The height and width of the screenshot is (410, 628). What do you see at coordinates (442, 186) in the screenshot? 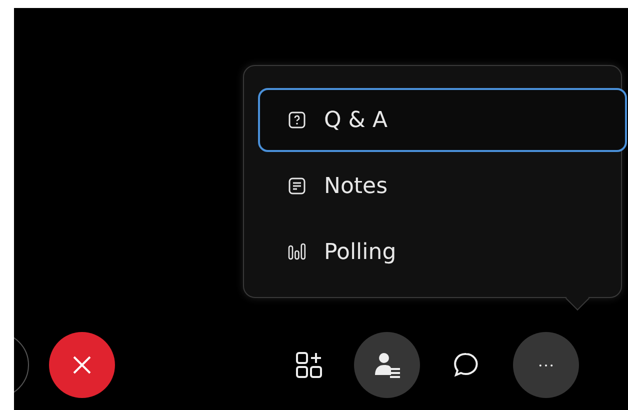
I see `menu-item: Notes` at bounding box center [442, 186].